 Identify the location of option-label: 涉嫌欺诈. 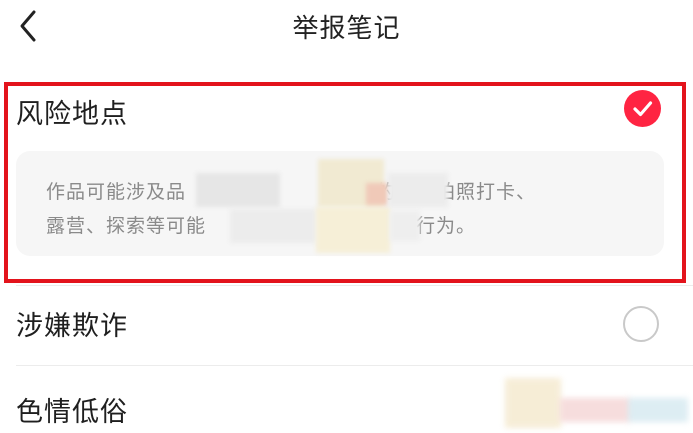
(72, 326).